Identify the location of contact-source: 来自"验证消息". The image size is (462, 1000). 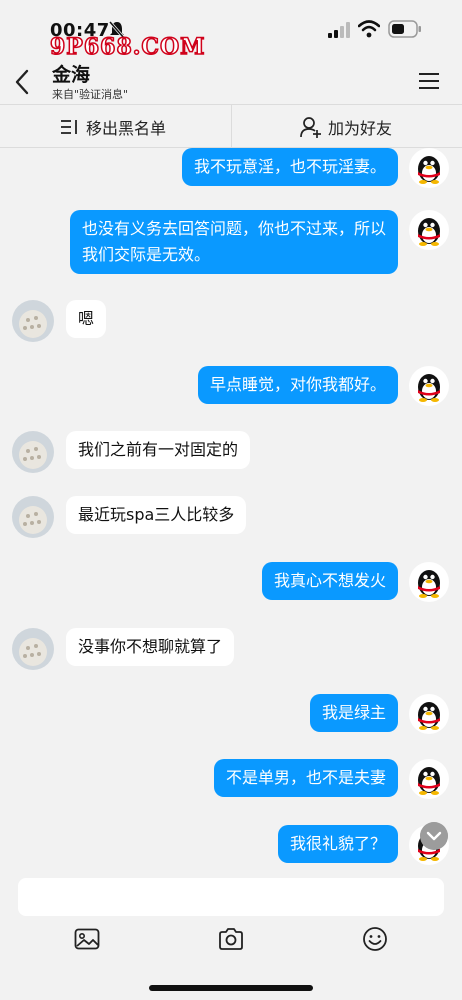
(90, 94).